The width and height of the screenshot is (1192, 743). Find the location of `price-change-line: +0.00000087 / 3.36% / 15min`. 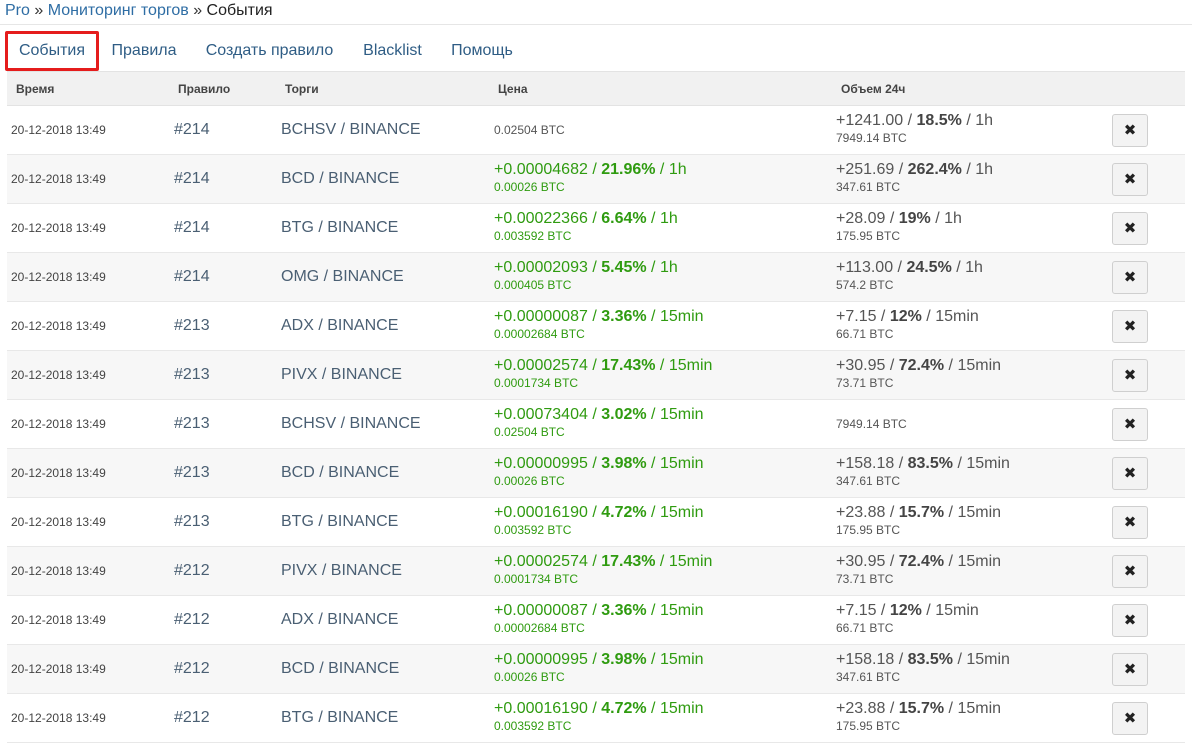

price-change-line: +0.00000087 / 3.36% / 15min is located at coordinates (599, 316).